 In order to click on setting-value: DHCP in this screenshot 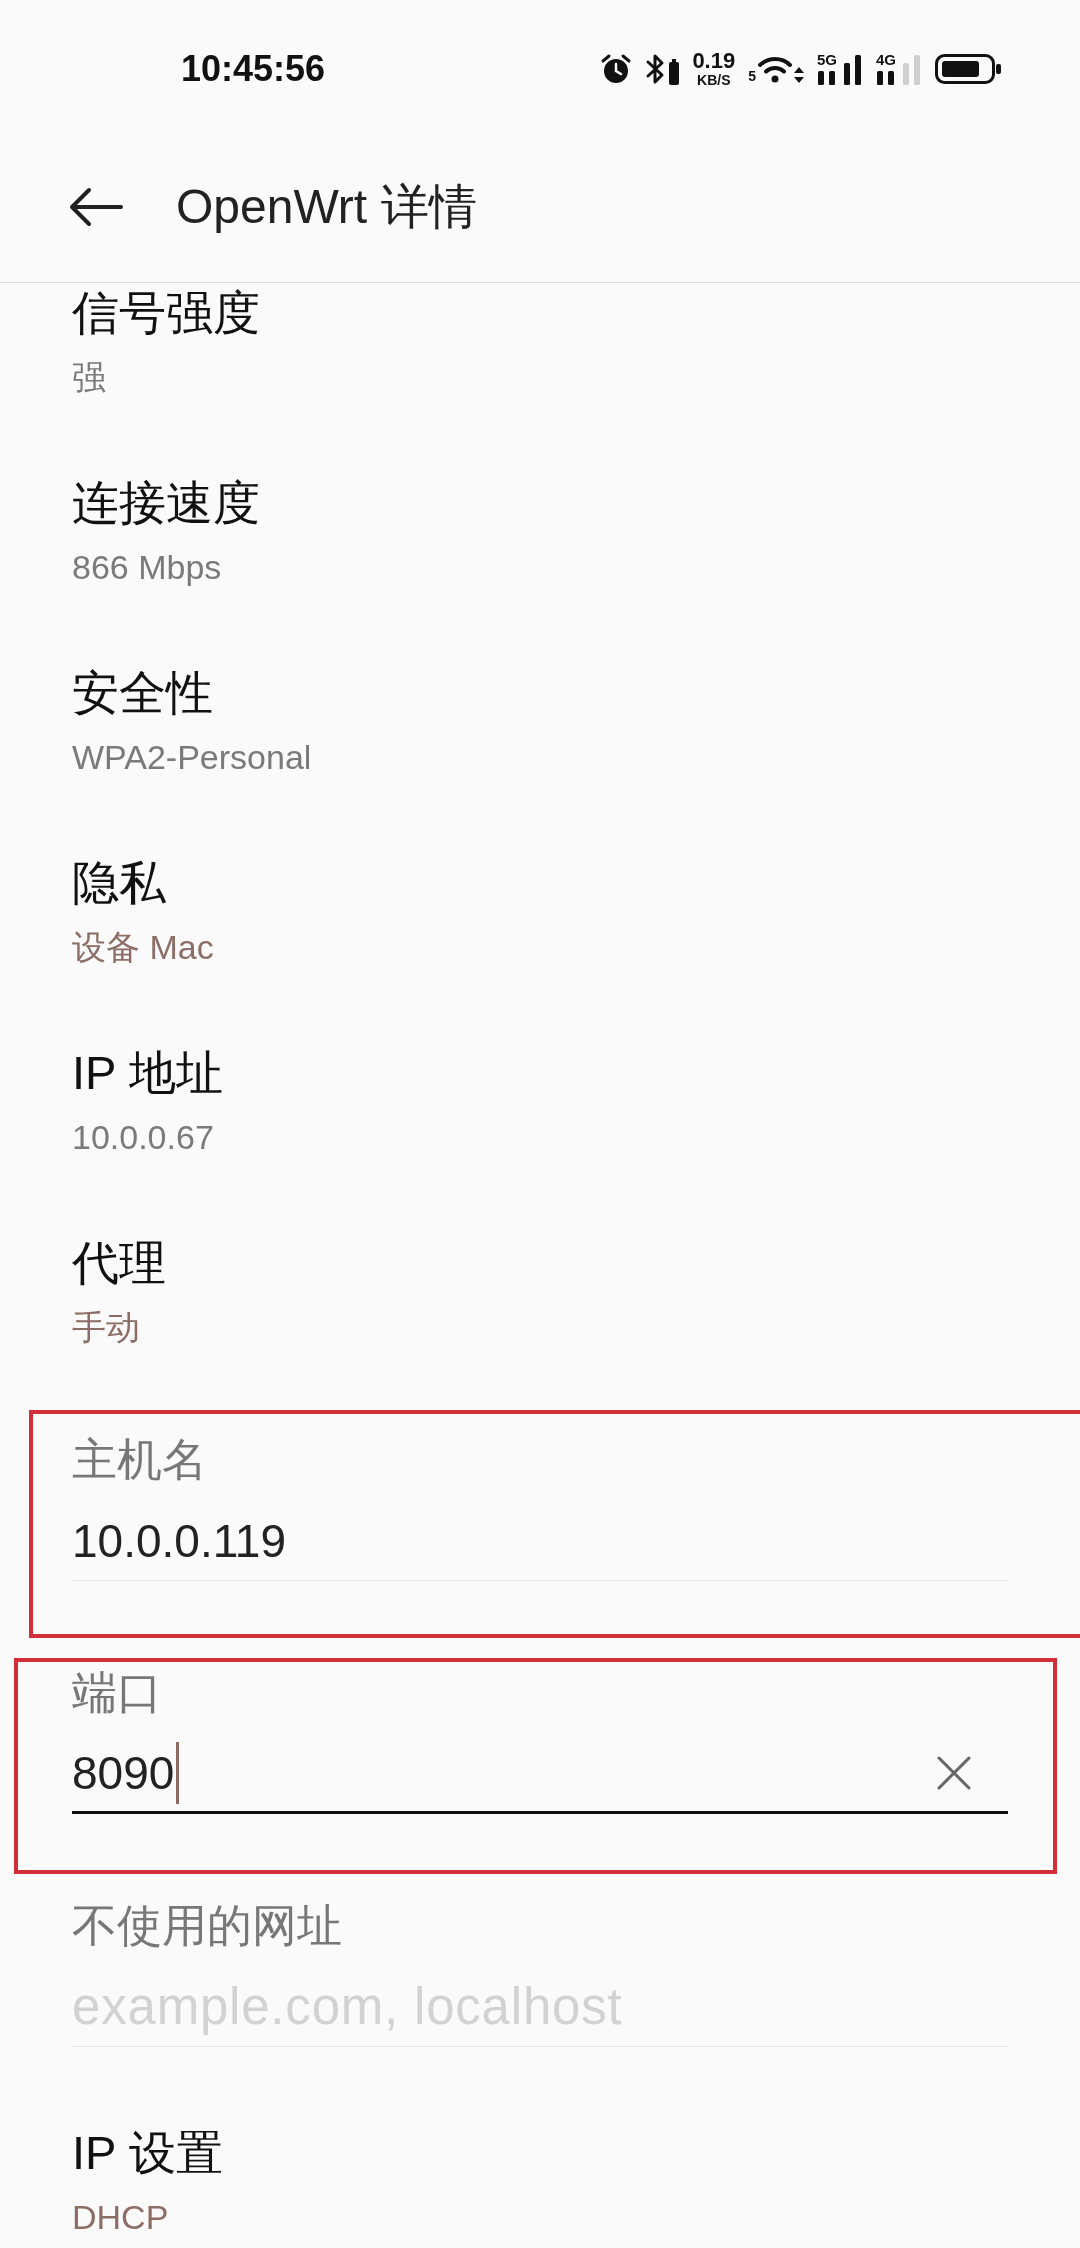, I will do `click(120, 2217)`.